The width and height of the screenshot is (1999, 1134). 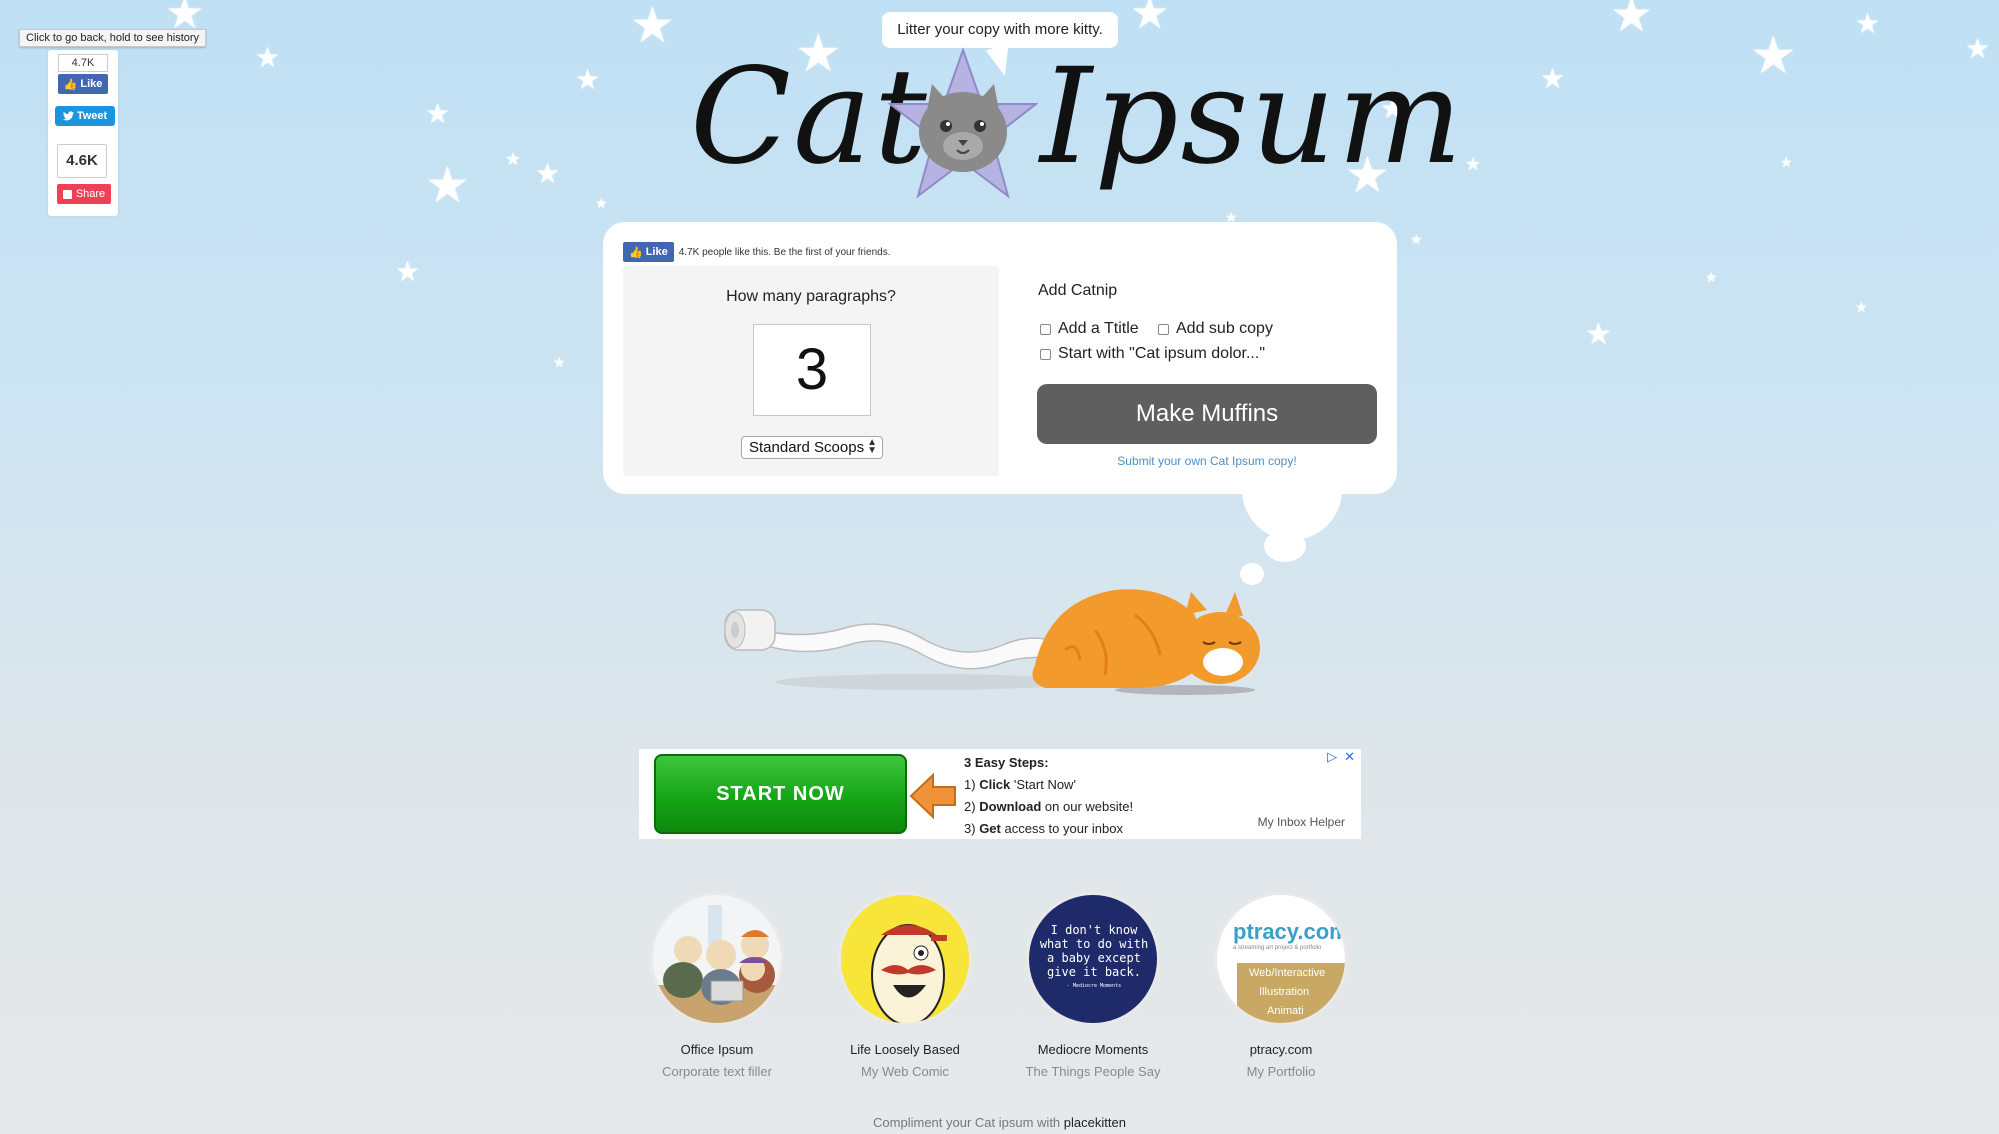 What do you see at coordinates (1349, 757) in the screenshot?
I see `ad-close-icon: ✕` at bounding box center [1349, 757].